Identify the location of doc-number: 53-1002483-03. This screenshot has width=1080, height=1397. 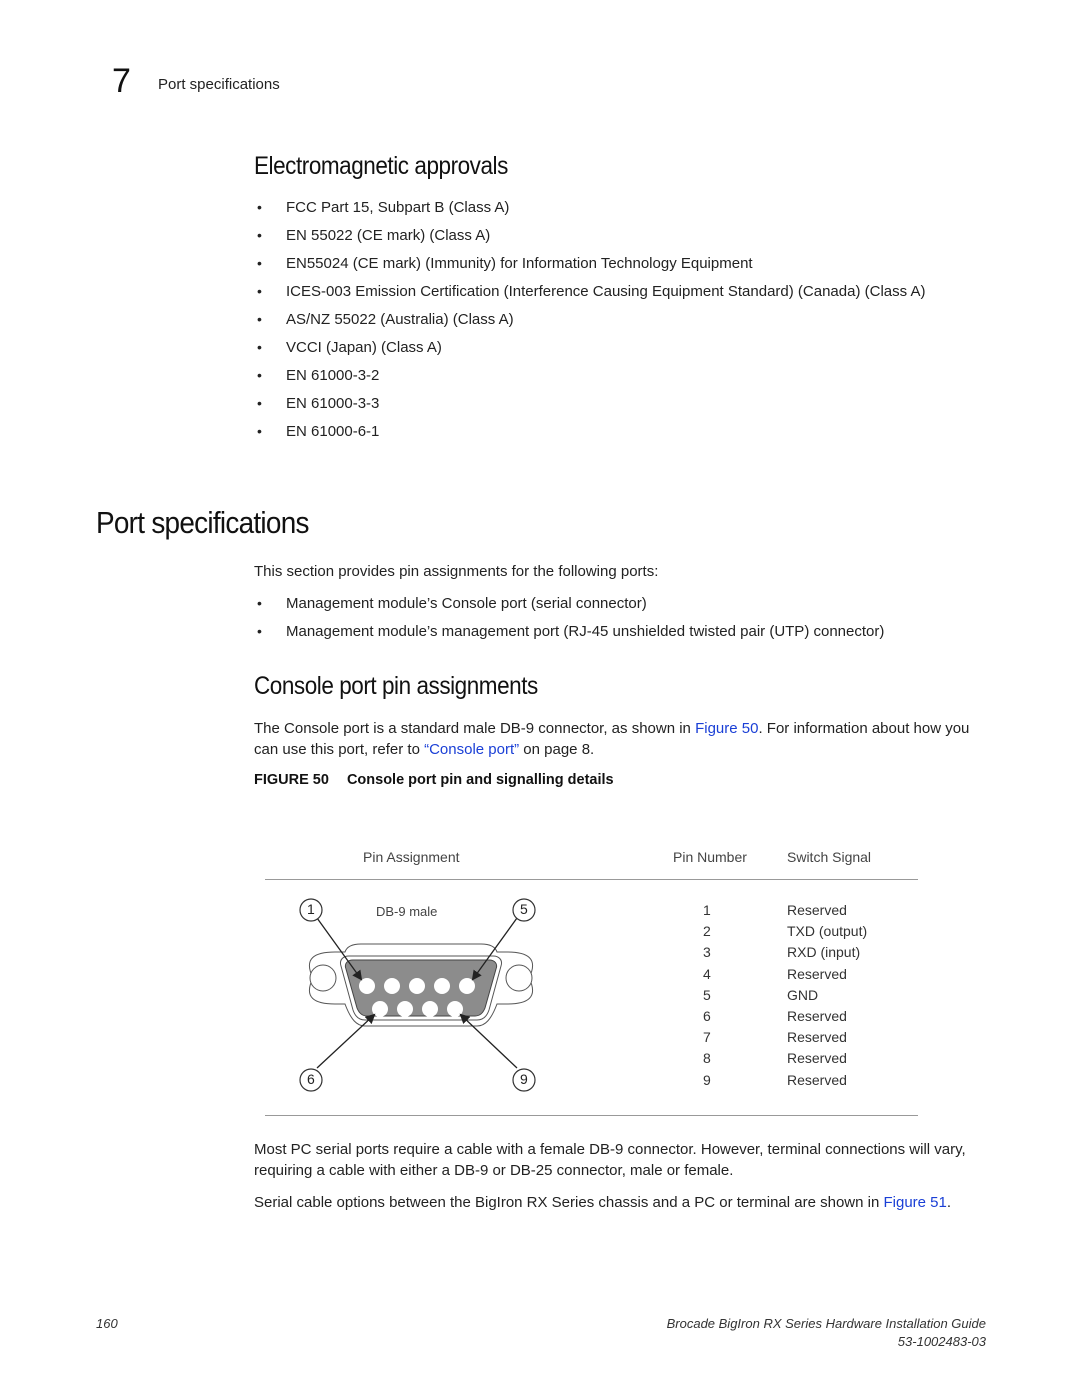
(941, 1341).